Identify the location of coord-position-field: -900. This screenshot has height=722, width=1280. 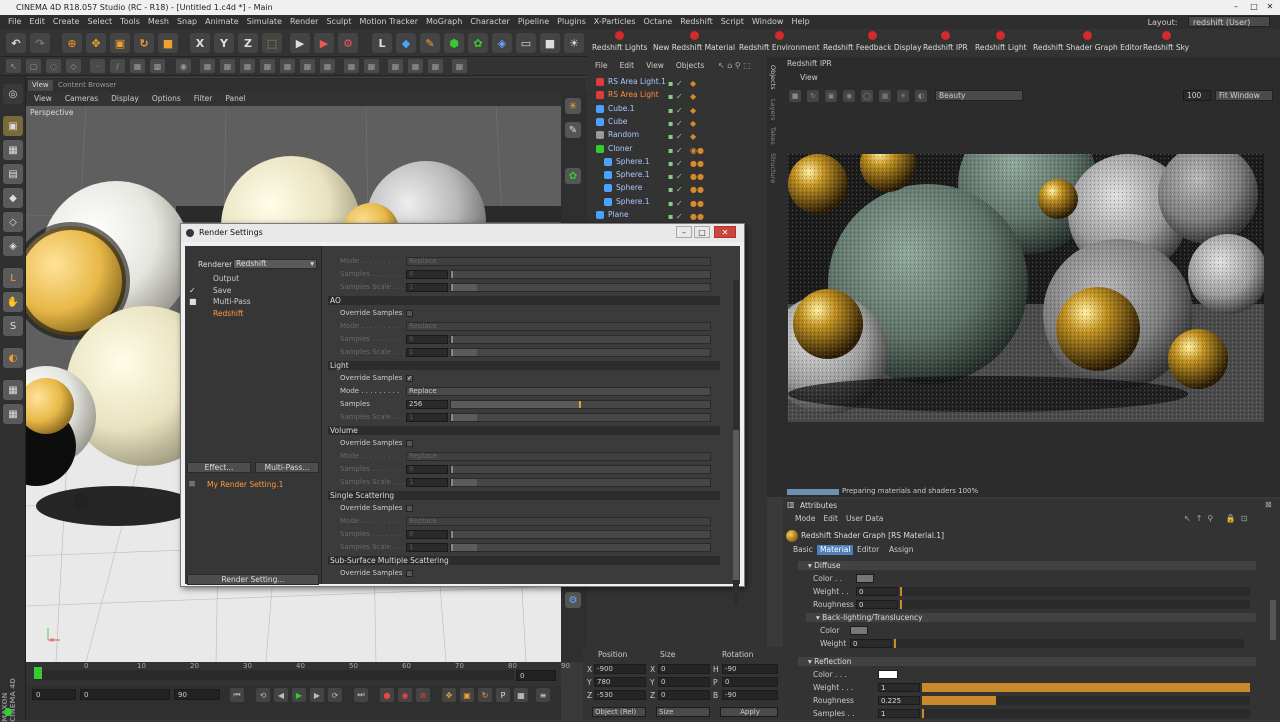
(620, 669).